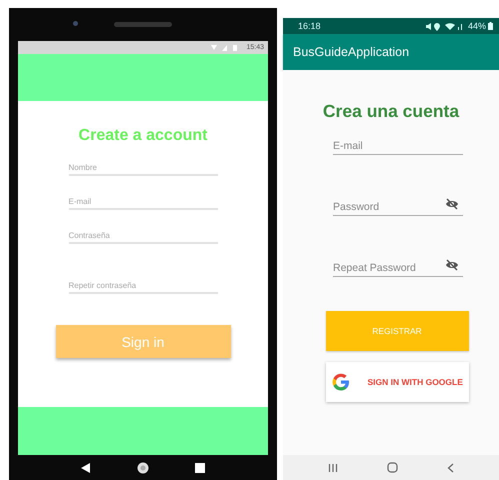  What do you see at coordinates (143, 341) in the screenshot?
I see `sign-in-button: Sign in` at bounding box center [143, 341].